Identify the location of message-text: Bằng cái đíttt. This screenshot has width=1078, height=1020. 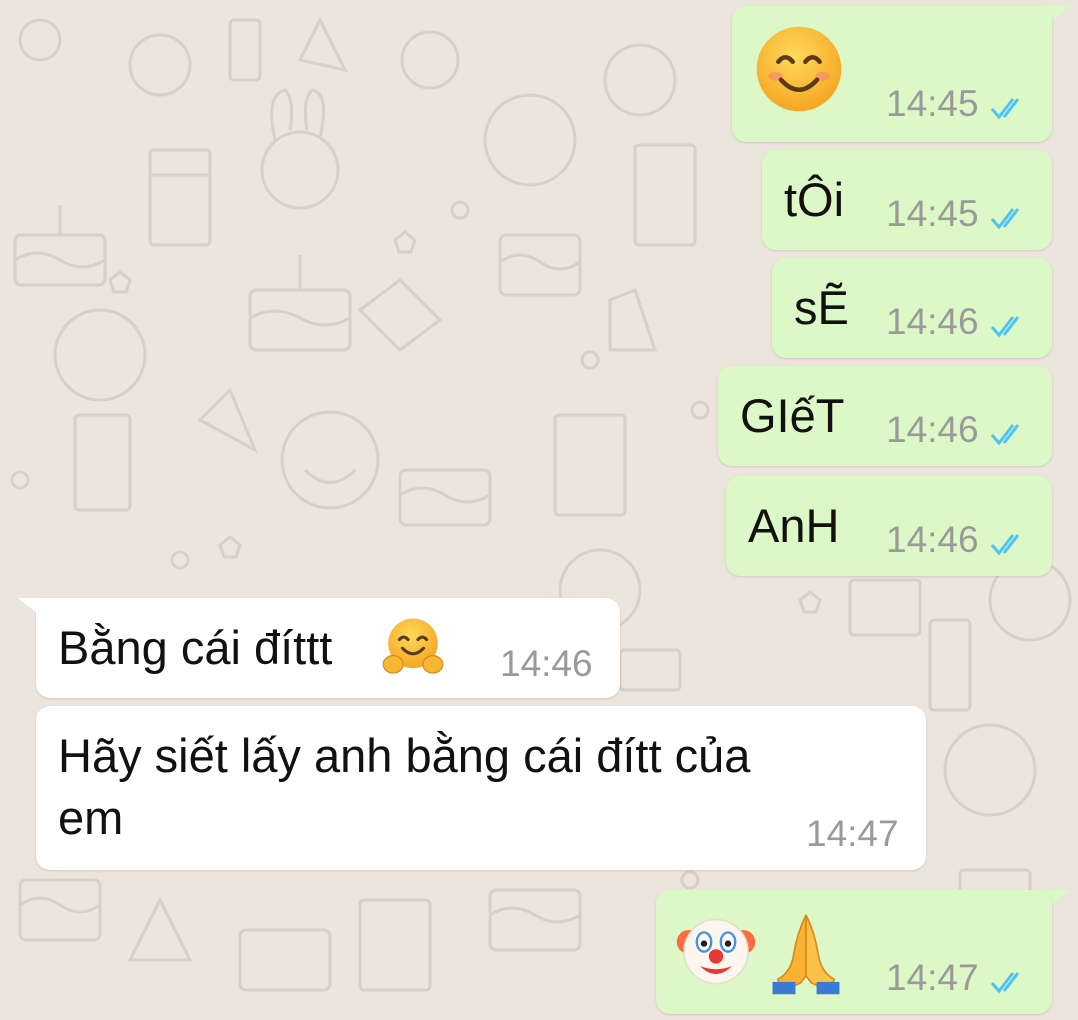
(195, 647).